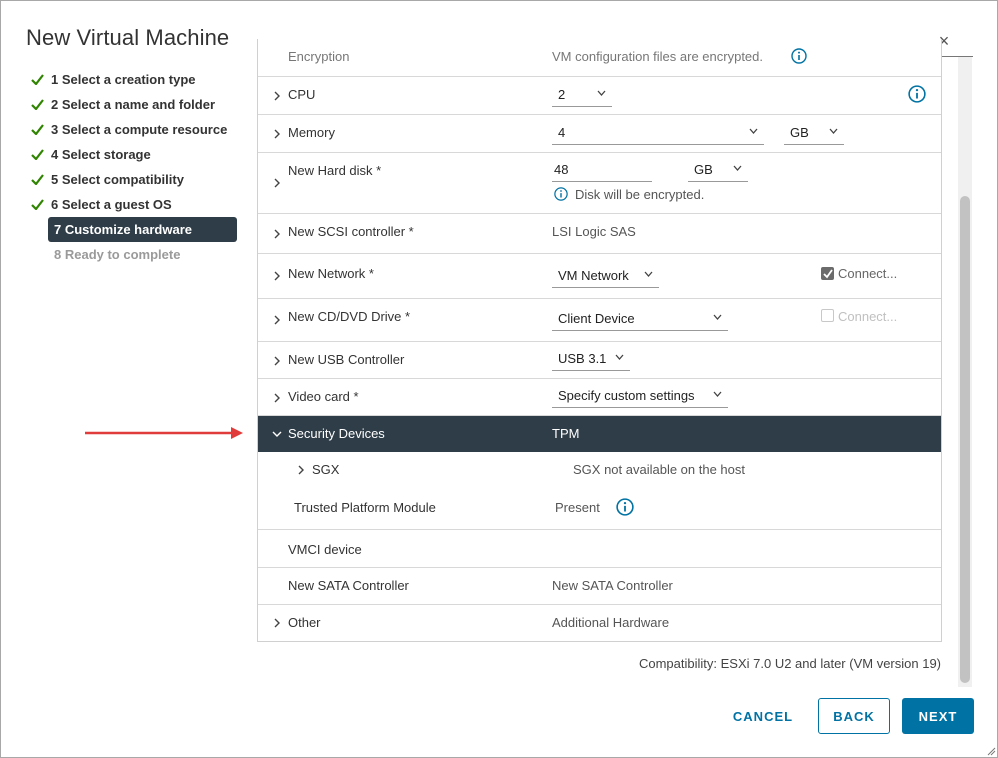 This screenshot has height=758, width=998. I want to click on other-value: Additional Hardware, so click(611, 622).